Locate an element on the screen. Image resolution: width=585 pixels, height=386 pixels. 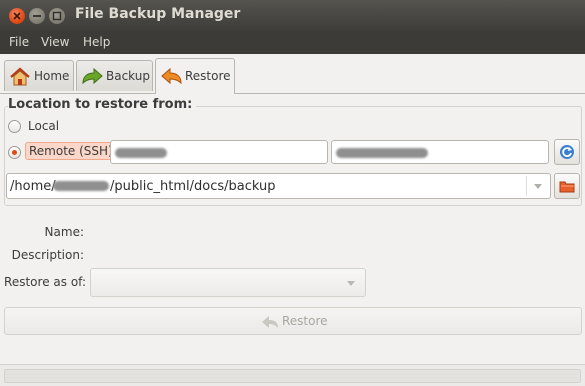
status-progress is located at coordinates (292, 376).